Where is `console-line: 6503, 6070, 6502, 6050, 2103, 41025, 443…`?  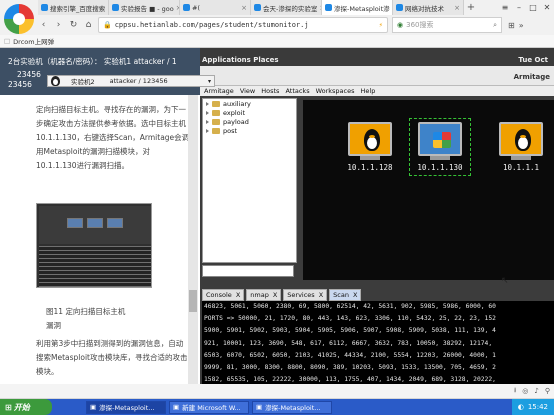 console-line: 6503, 6070, 6502, 6050, 2103, 41025, 443… is located at coordinates (350, 355).